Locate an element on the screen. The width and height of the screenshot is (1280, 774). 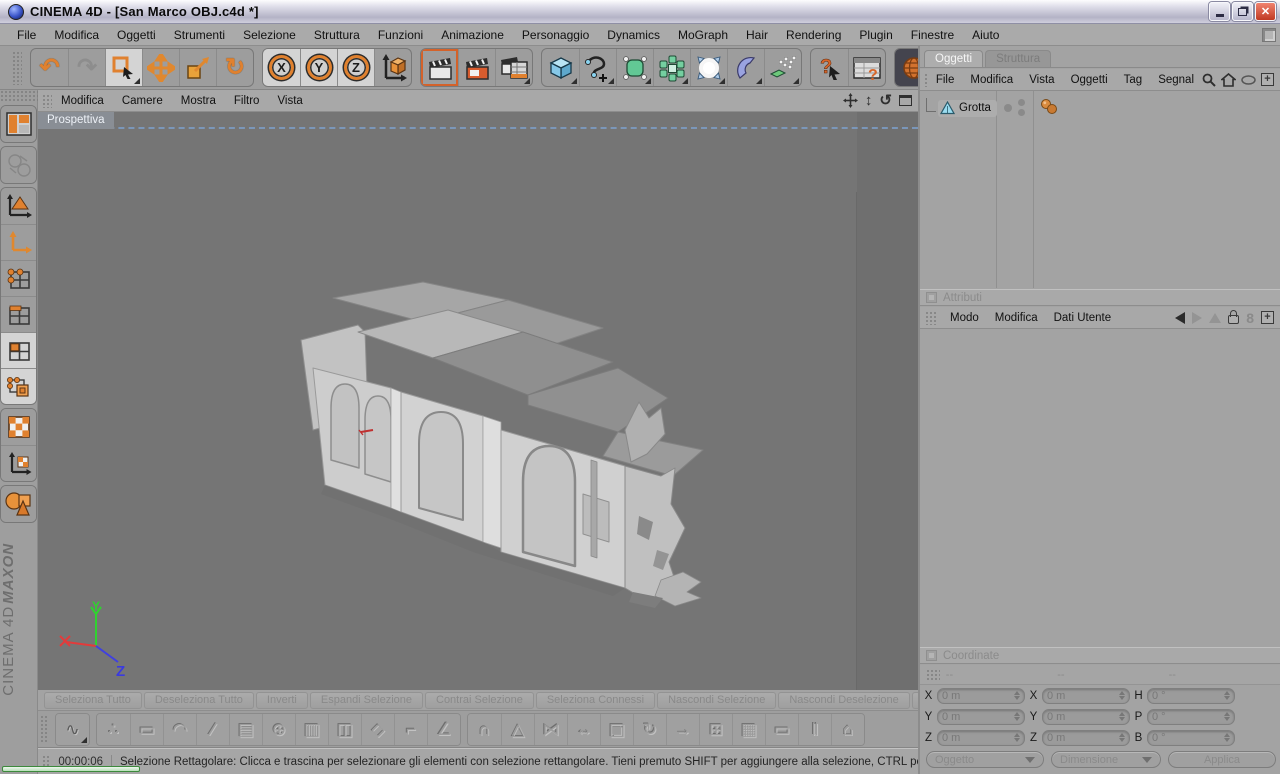
axis-lock-y: Y is located at coordinates (318, 67).